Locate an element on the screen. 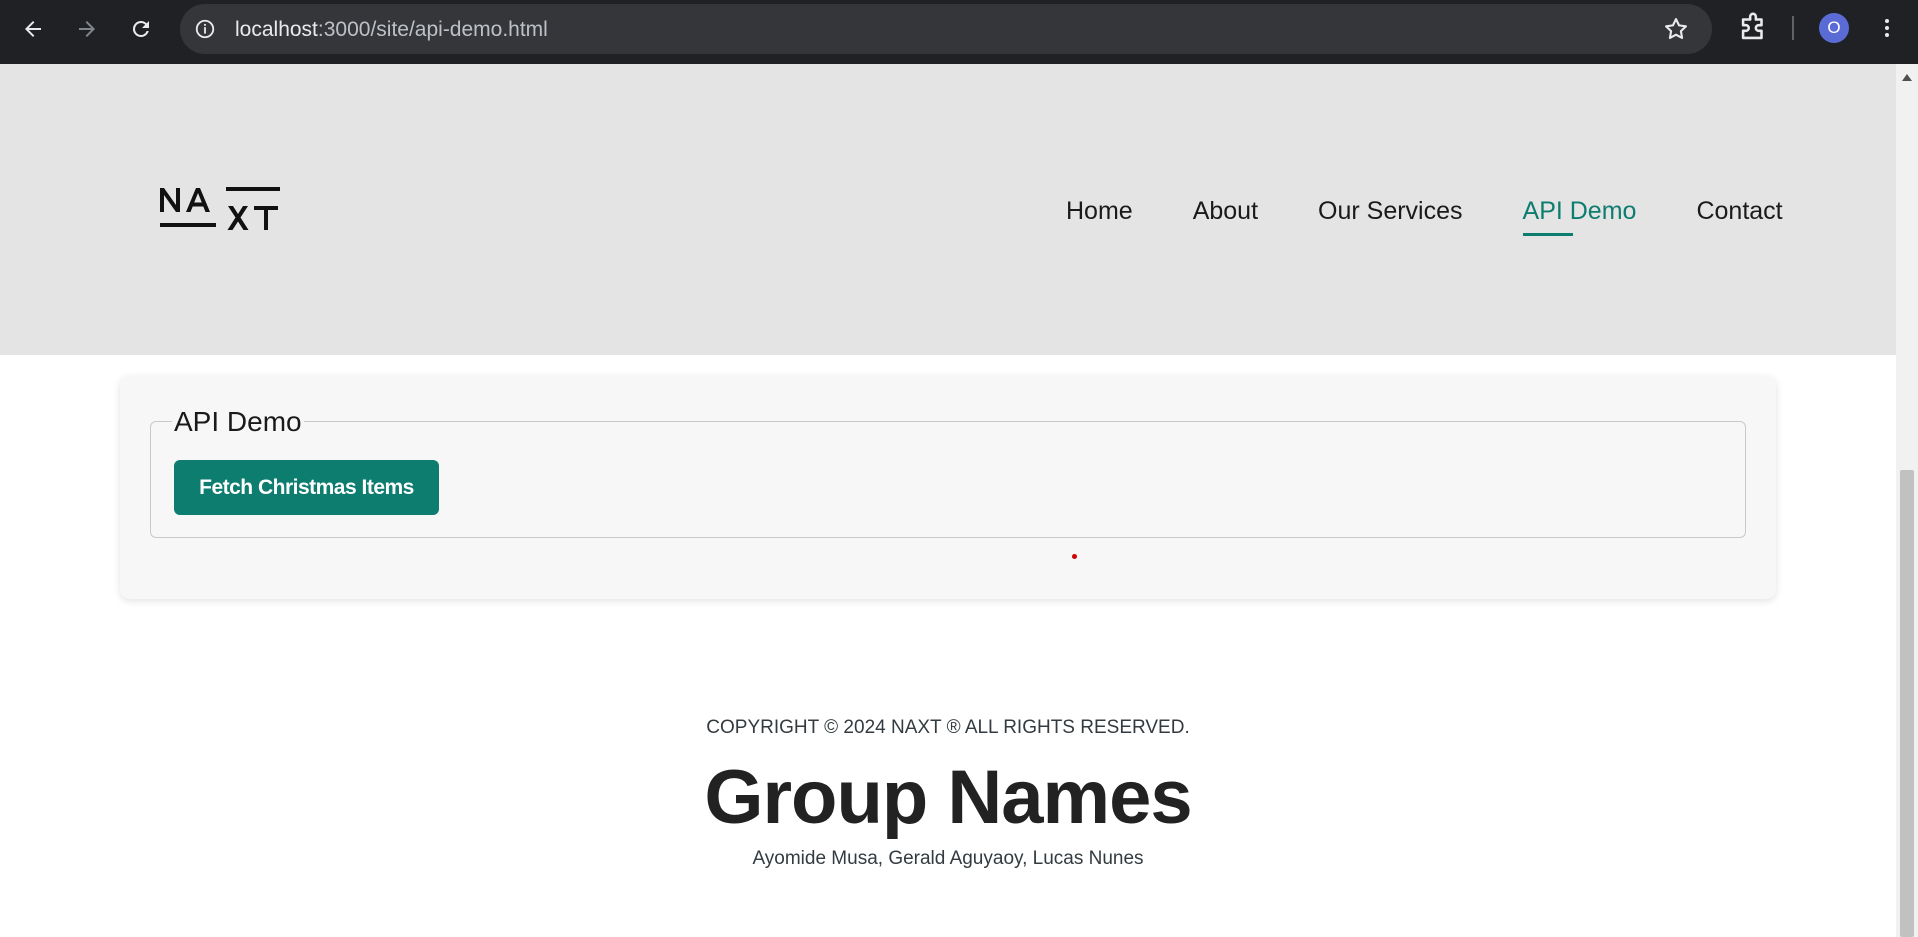  nav-api-demo: API Demo is located at coordinates (1579, 216).